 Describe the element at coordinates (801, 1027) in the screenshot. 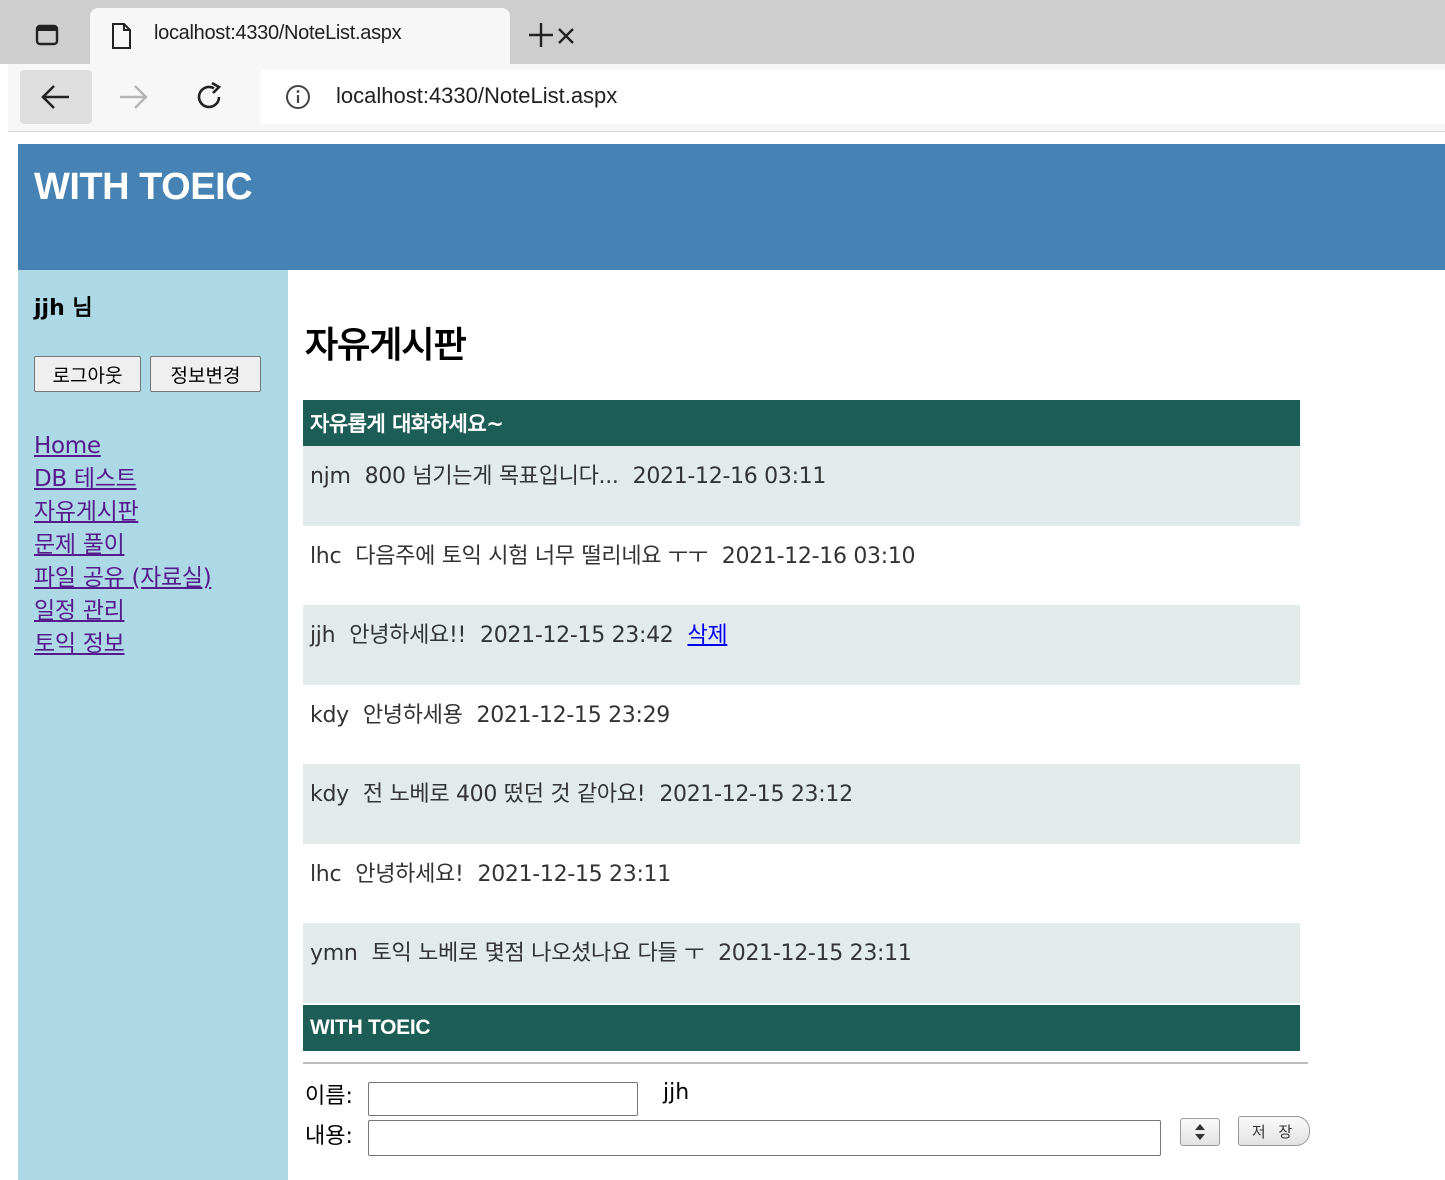

I see `table-footer: WITH TOEIC` at that location.